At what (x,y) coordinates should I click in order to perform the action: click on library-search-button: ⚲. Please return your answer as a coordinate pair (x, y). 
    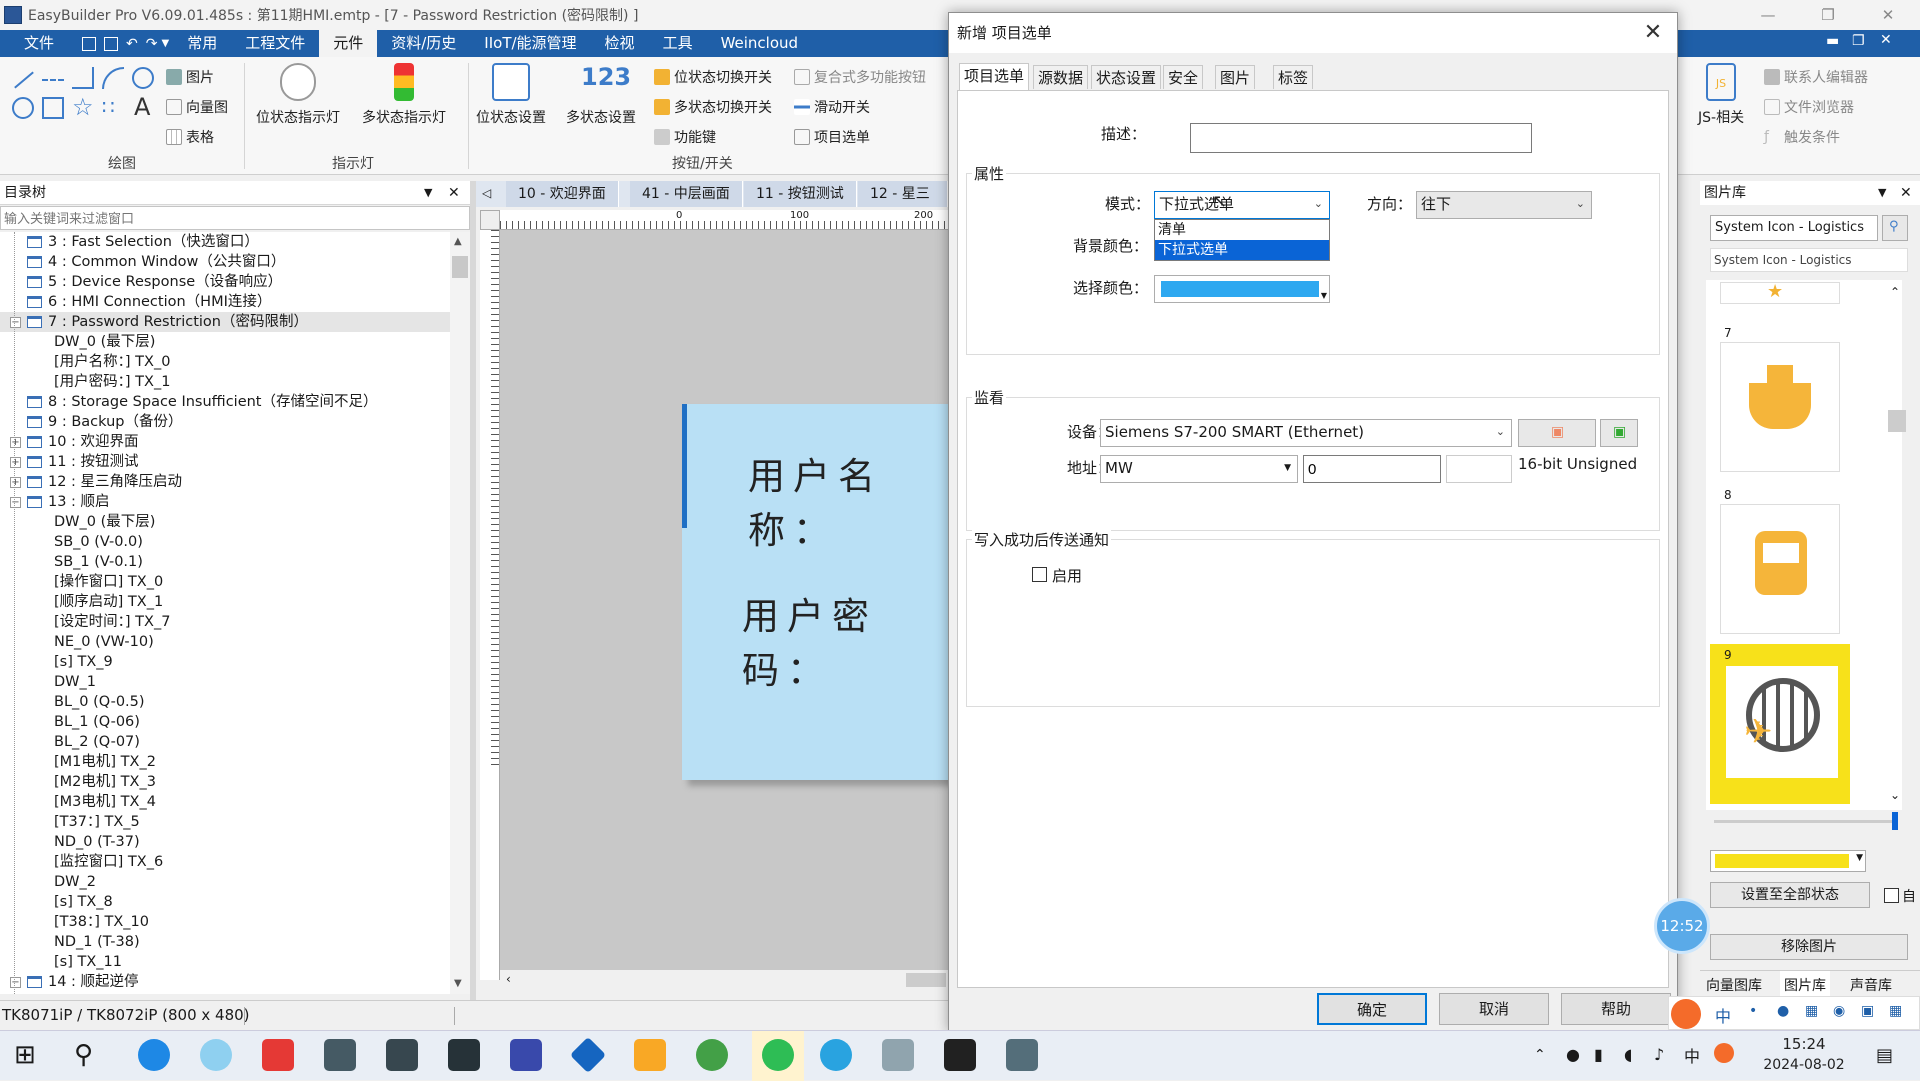
    Looking at the image, I should click on (1895, 228).